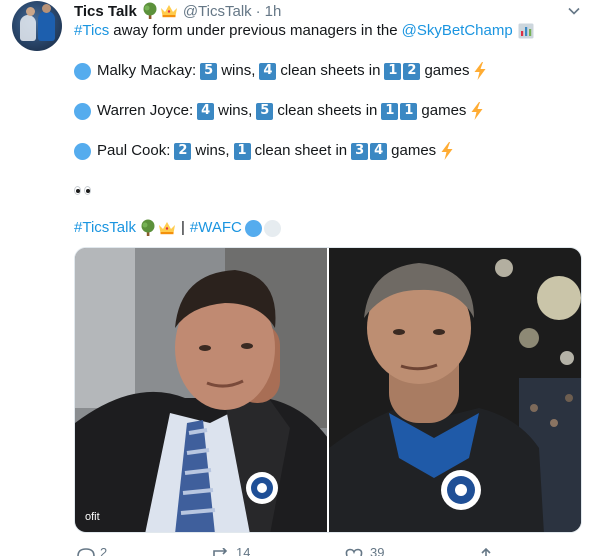  What do you see at coordinates (104, 551) in the screenshot?
I see `reply-count: 2` at bounding box center [104, 551].